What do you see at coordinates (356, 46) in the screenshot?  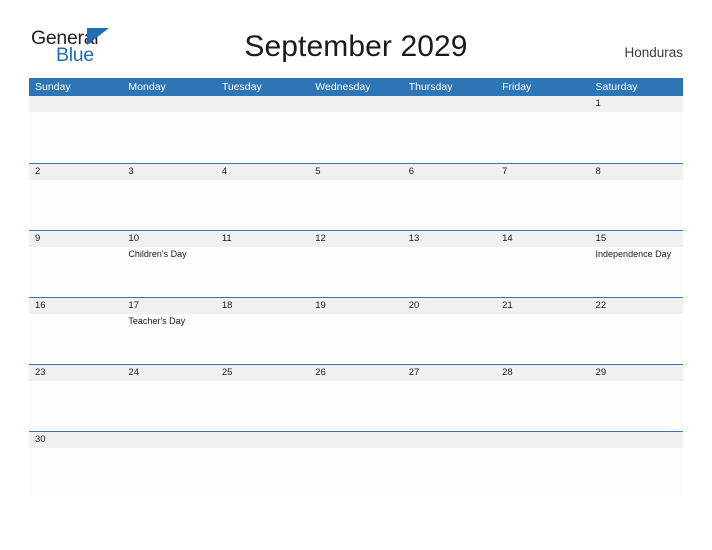 I see `page-title: September 2029` at bounding box center [356, 46].